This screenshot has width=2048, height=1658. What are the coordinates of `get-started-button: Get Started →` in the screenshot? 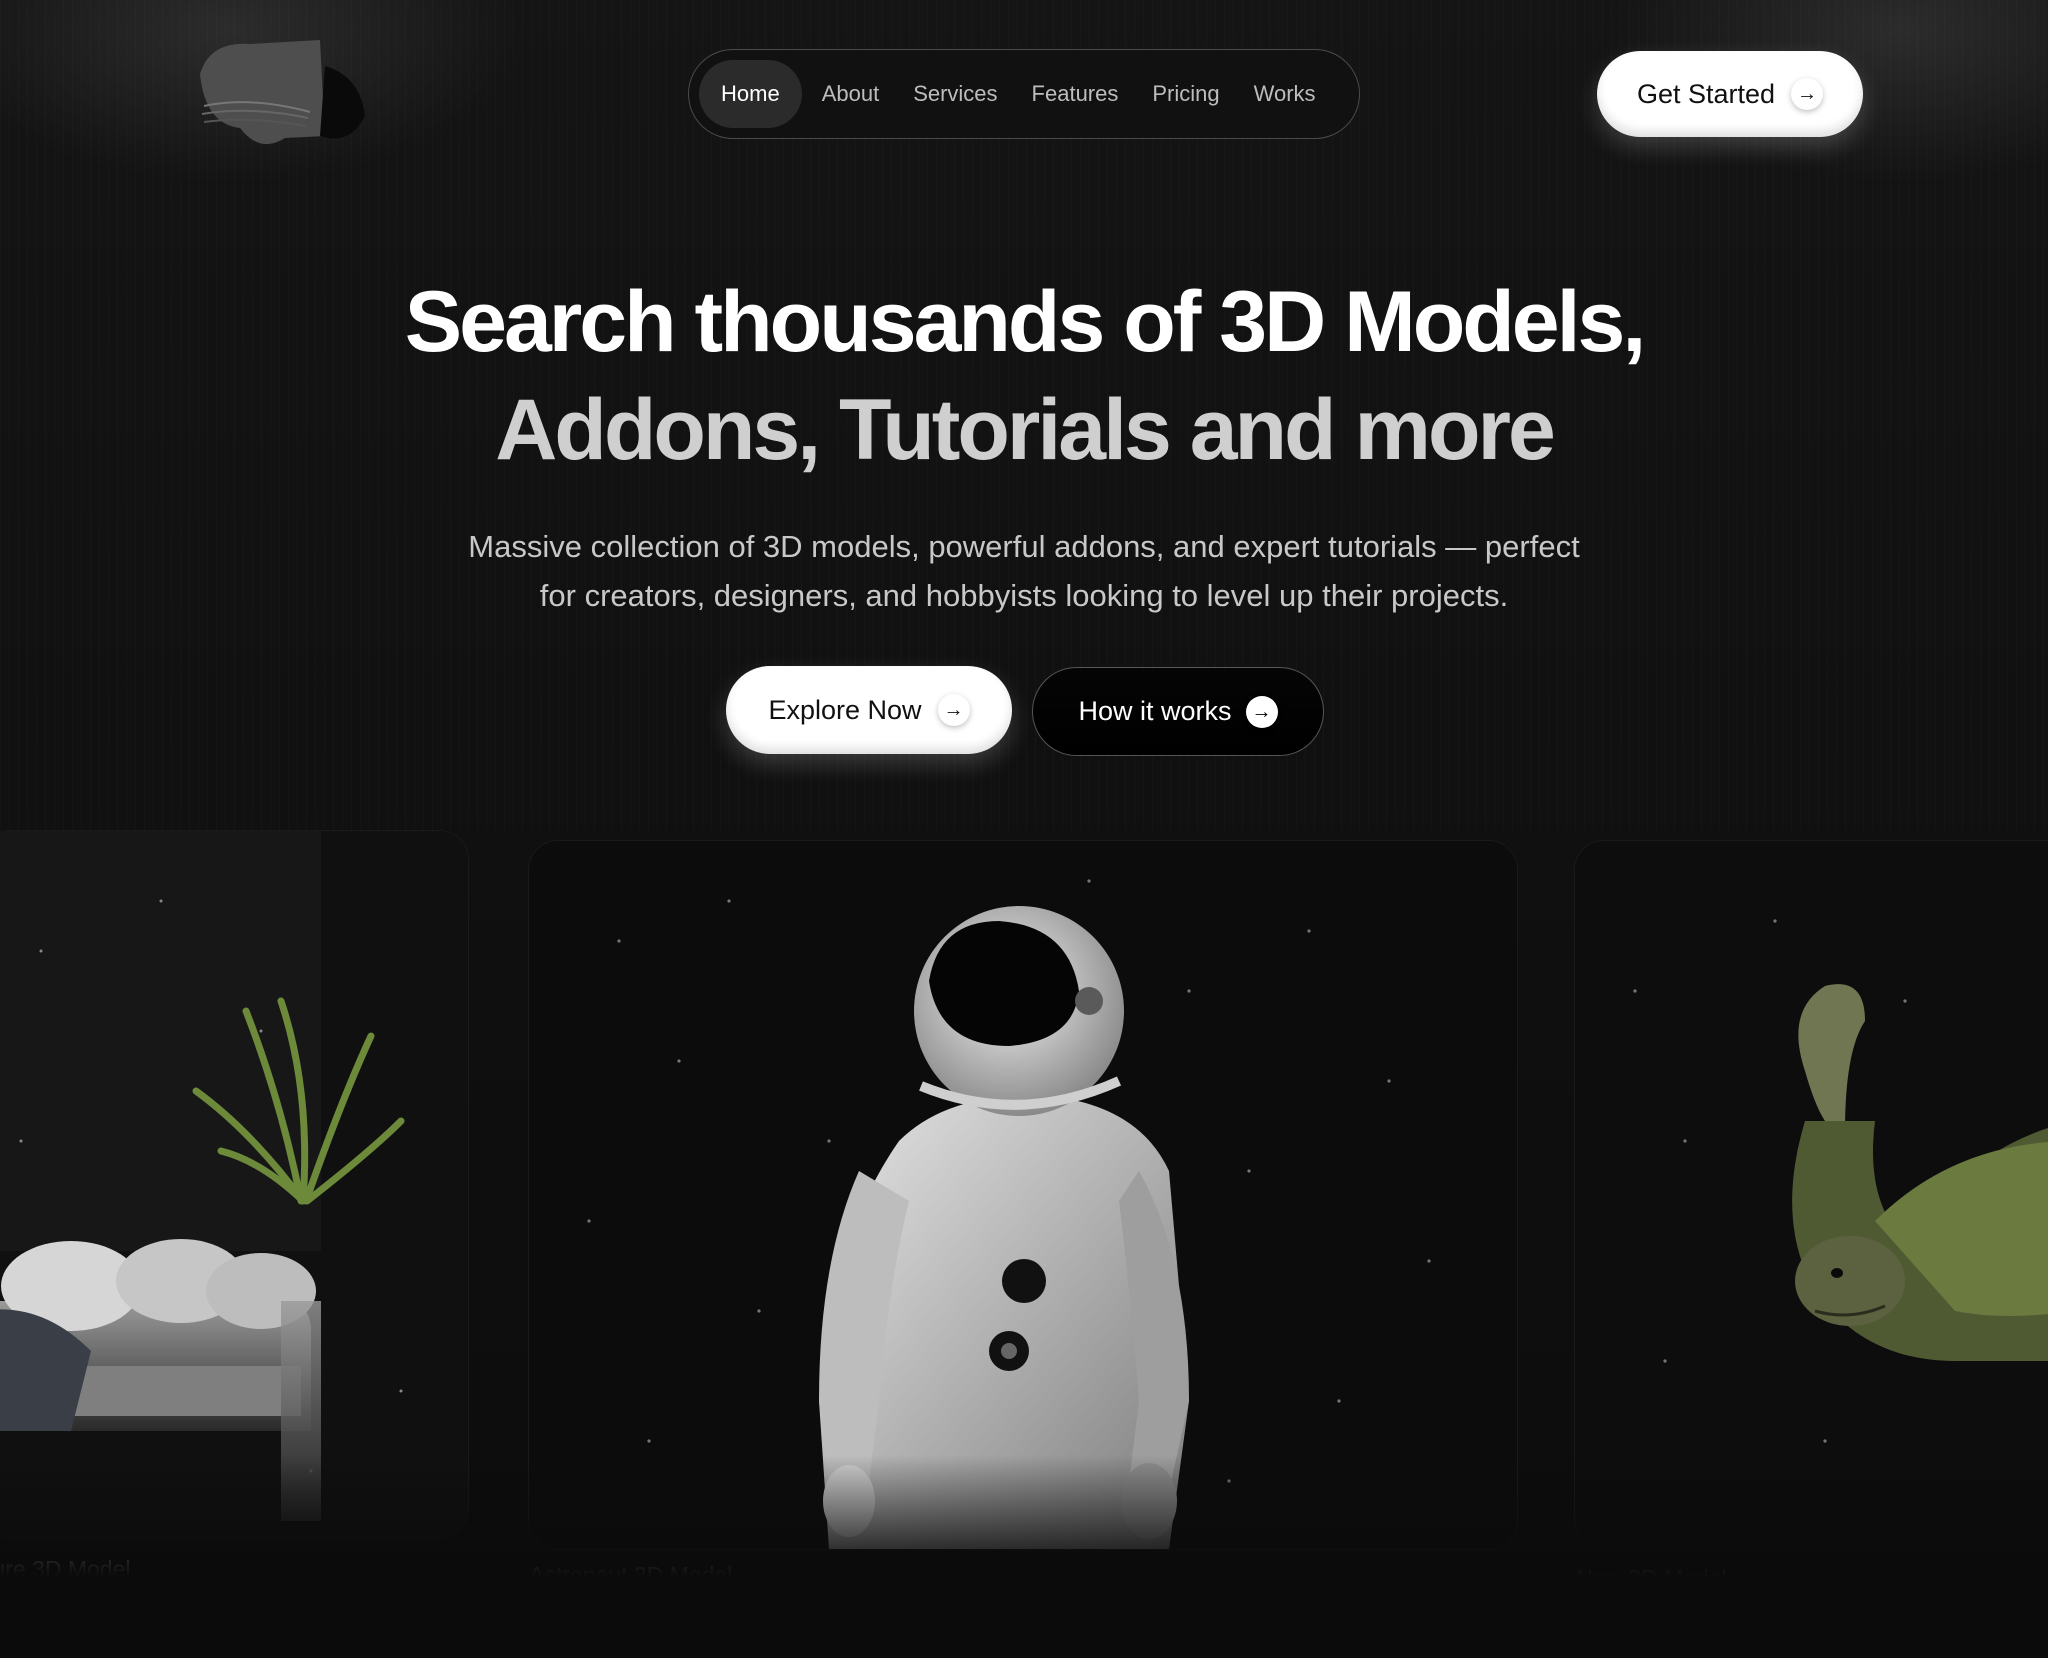 It's located at (1730, 94).